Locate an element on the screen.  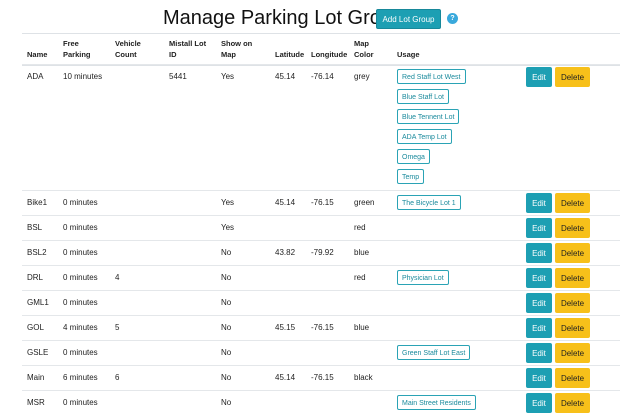
column-header-show-on-map: Show on Map is located at coordinates (241, 49).